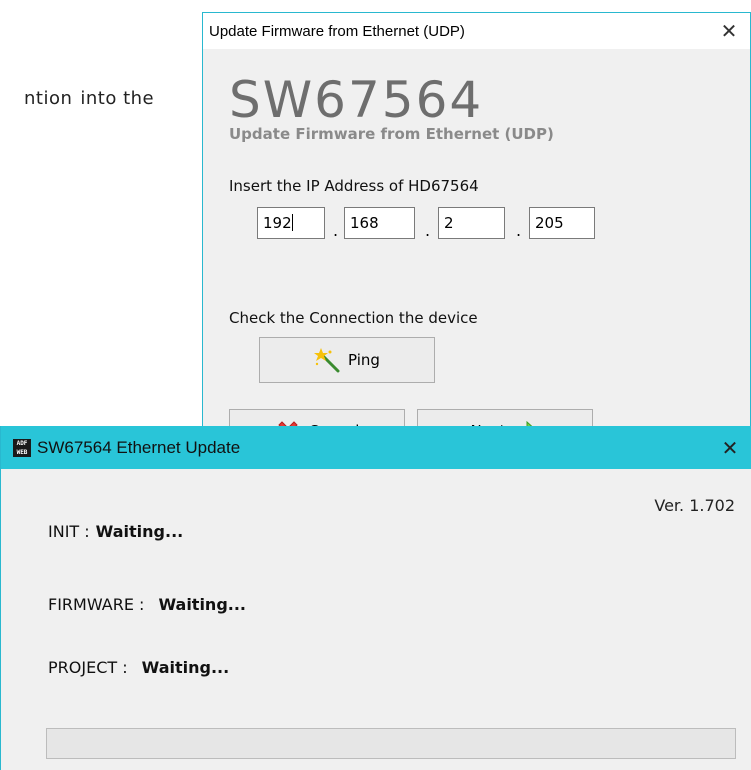 The width and height of the screenshot is (751, 770). What do you see at coordinates (471, 223) in the screenshot?
I see `ip-octet-3-input: 2` at bounding box center [471, 223].